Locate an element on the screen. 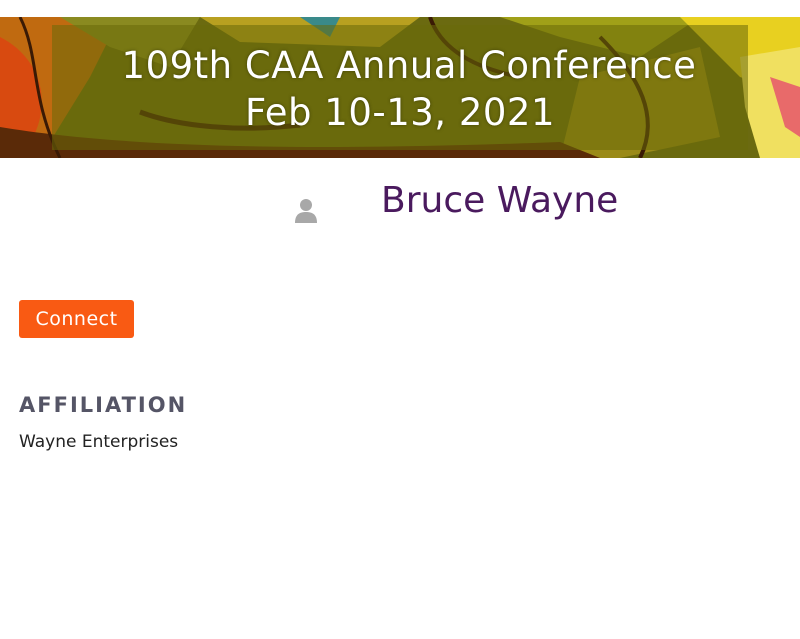 The image size is (800, 639). profile-name: Bruce Wayne is located at coordinates (500, 200).